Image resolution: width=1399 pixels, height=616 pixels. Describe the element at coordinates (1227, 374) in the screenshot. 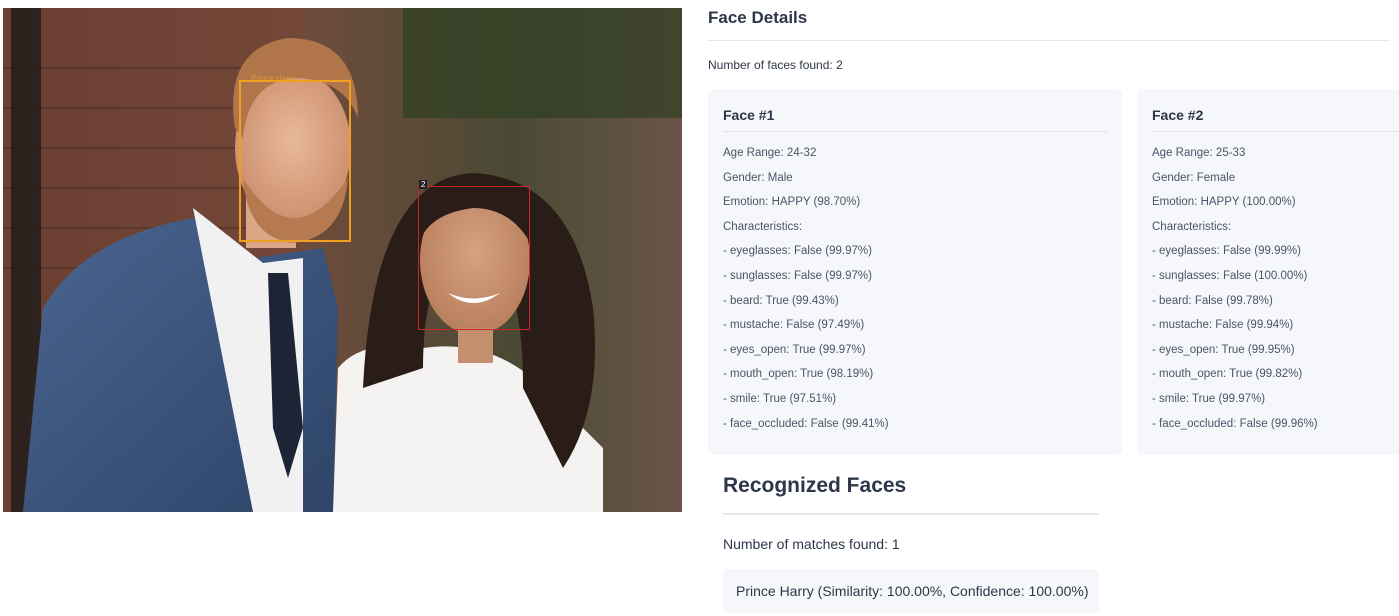

I see `characteristic-mouth-open: - mouth_open: True (99.82%)` at that location.